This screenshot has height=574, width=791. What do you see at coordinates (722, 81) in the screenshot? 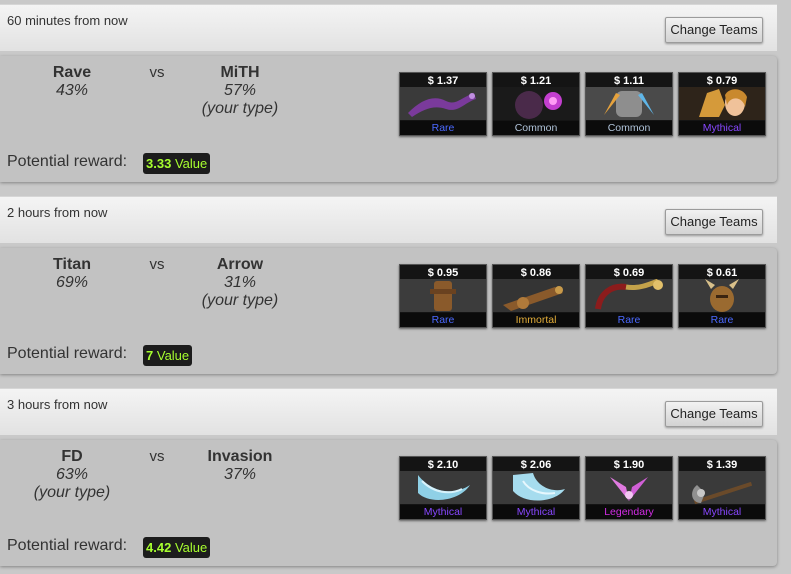
I see `item-price: $ 0.79` at bounding box center [722, 81].